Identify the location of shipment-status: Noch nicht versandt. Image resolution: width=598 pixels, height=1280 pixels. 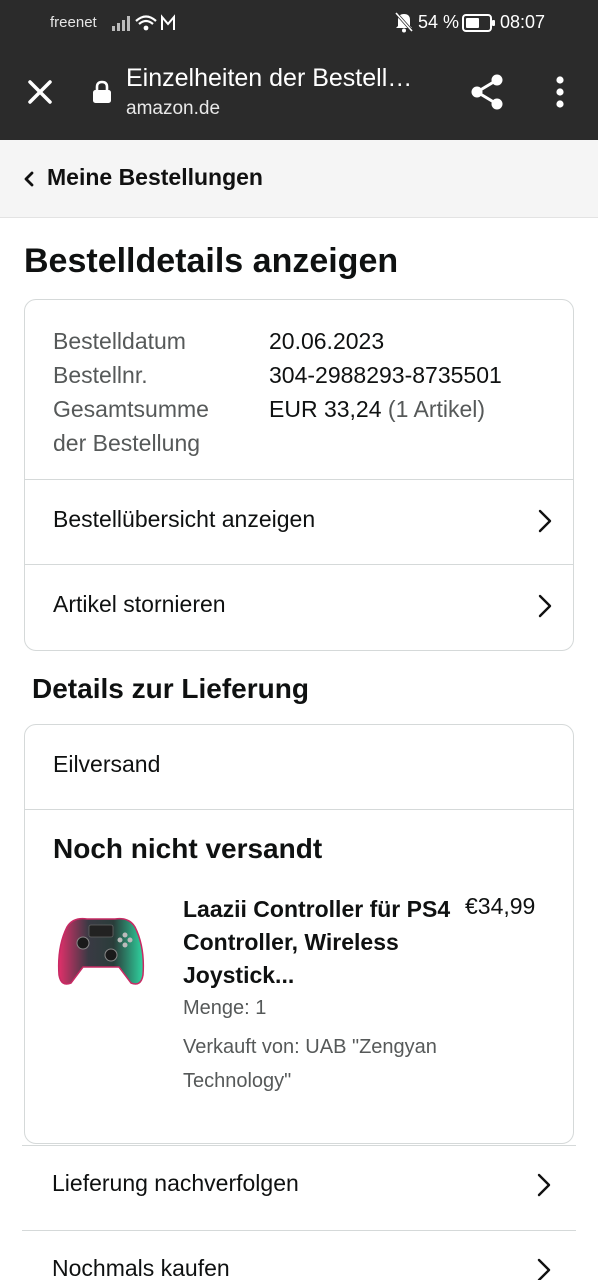
(188, 848).